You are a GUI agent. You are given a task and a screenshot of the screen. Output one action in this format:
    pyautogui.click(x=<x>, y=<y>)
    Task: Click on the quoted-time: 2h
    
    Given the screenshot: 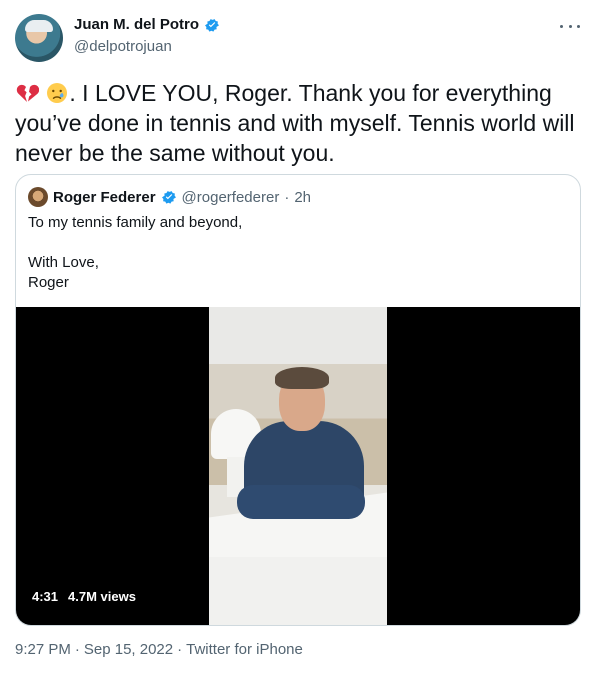 What is the action you would take?
    pyautogui.click(x=302, y=197)
    